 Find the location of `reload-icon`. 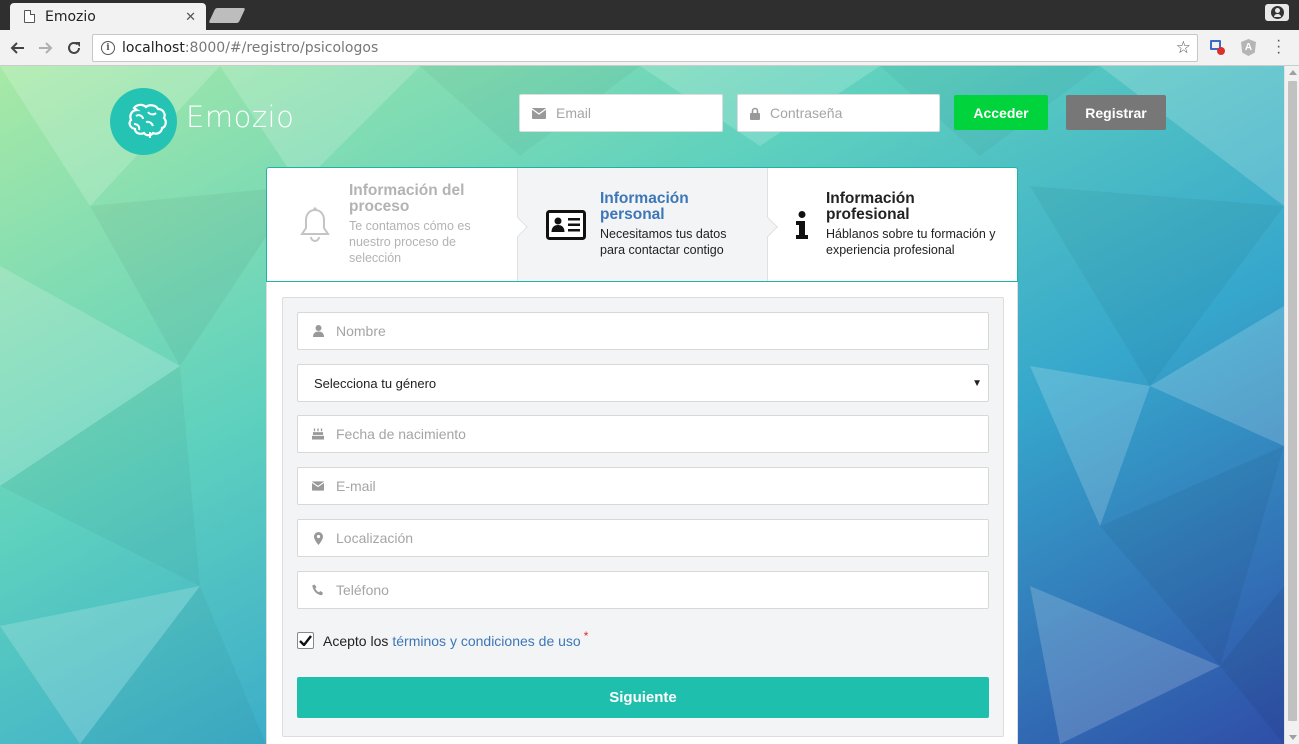

reload-icon is located at coordinates (74, 47).